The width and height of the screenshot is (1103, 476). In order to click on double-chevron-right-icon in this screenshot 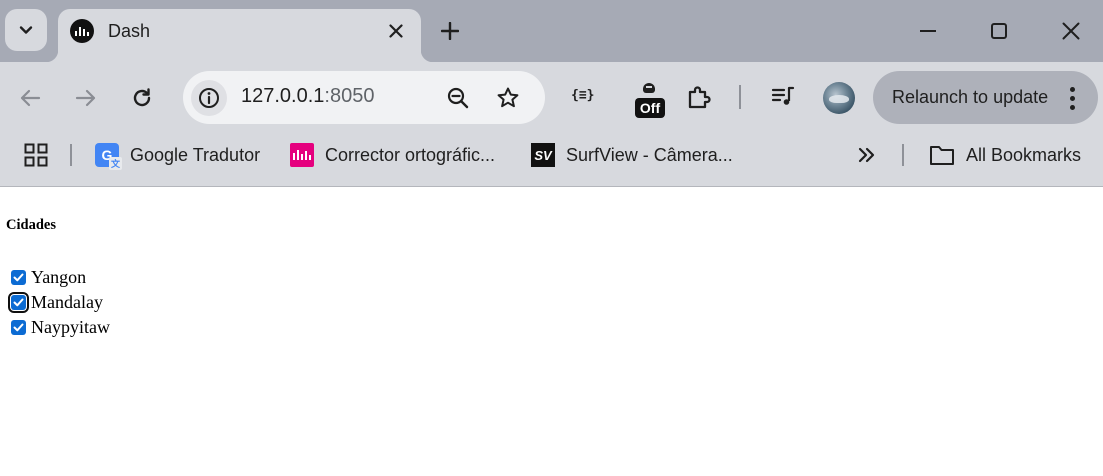, I will do `click(866, 155)`.